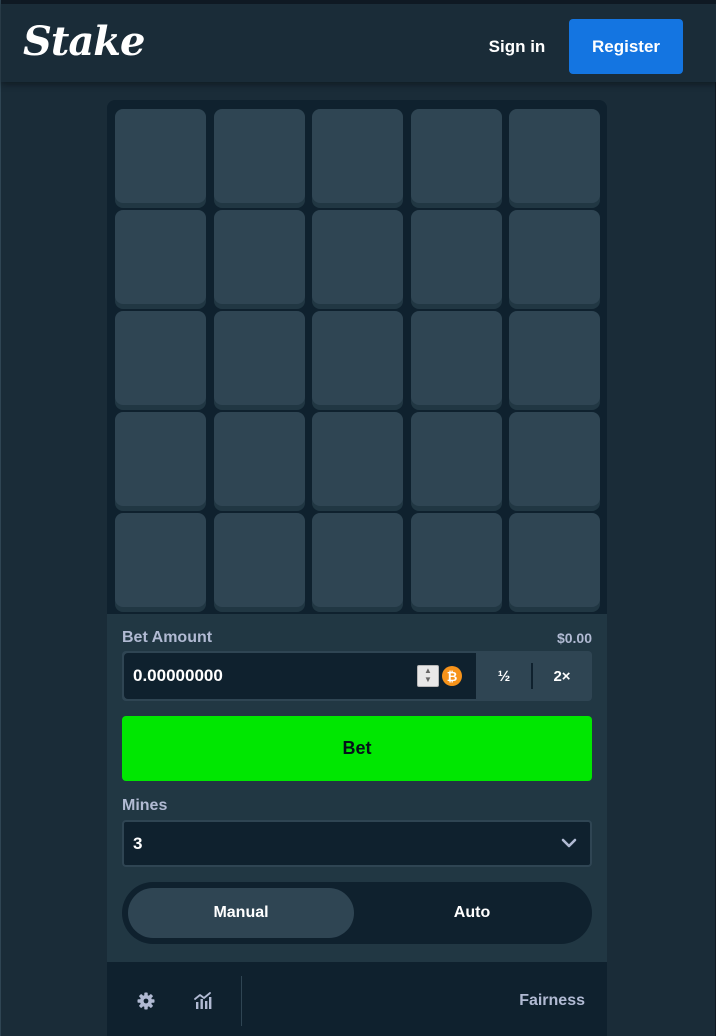  What do you see at coordinates (552, 1001) in the screenshot?
I see `fairness-link: Fairness` at bounding box center [552, 1001].